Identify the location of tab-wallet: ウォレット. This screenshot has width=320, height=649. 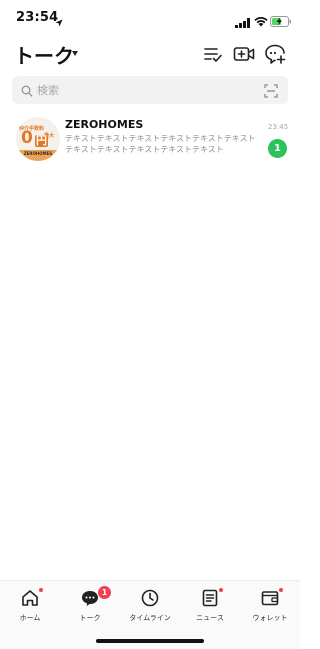
(270, 607).